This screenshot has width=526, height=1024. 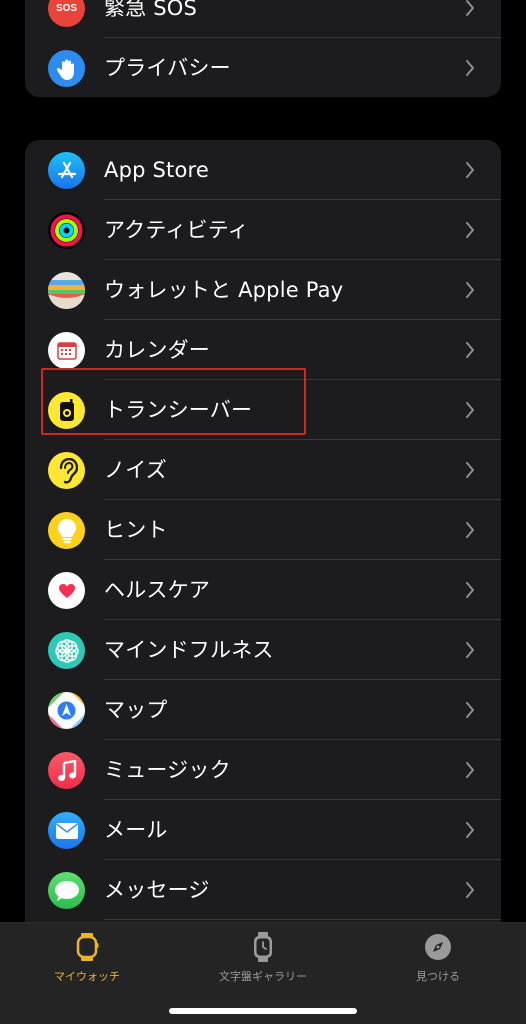 What do you see at coordinates (136, 830) in the screenshot?
I see `row-label: メール` at bounding box center [136, 830].